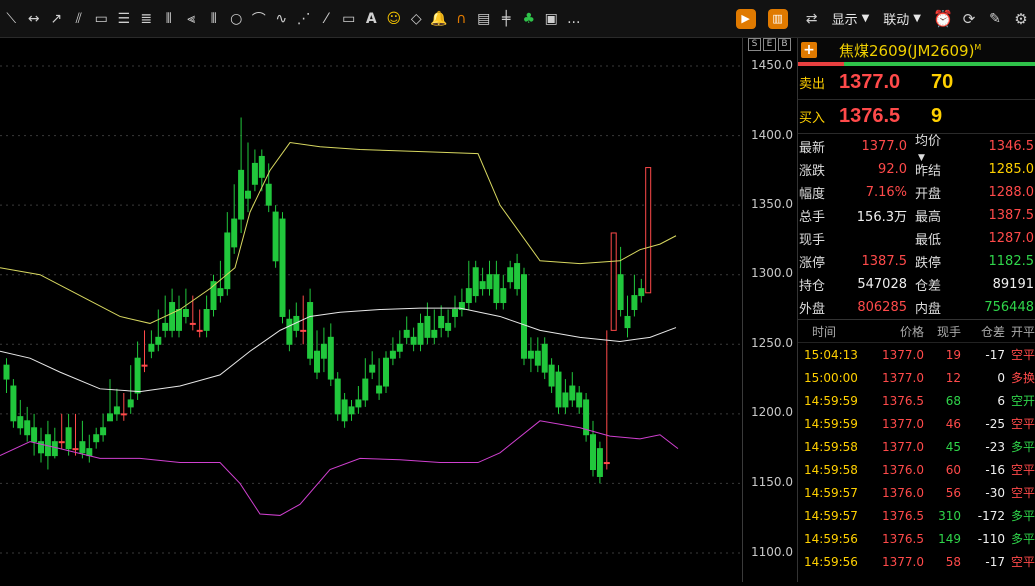 The width and height of the screenshot is (1035, 586). Describe the element at coordinates (882, 18) in the screenshot. I see `toolbar-right: ▶ ▥ ⇄ 显示 ▼ 联动 ▼ ⏰ ⟳ ✎ ⚙` at that location.